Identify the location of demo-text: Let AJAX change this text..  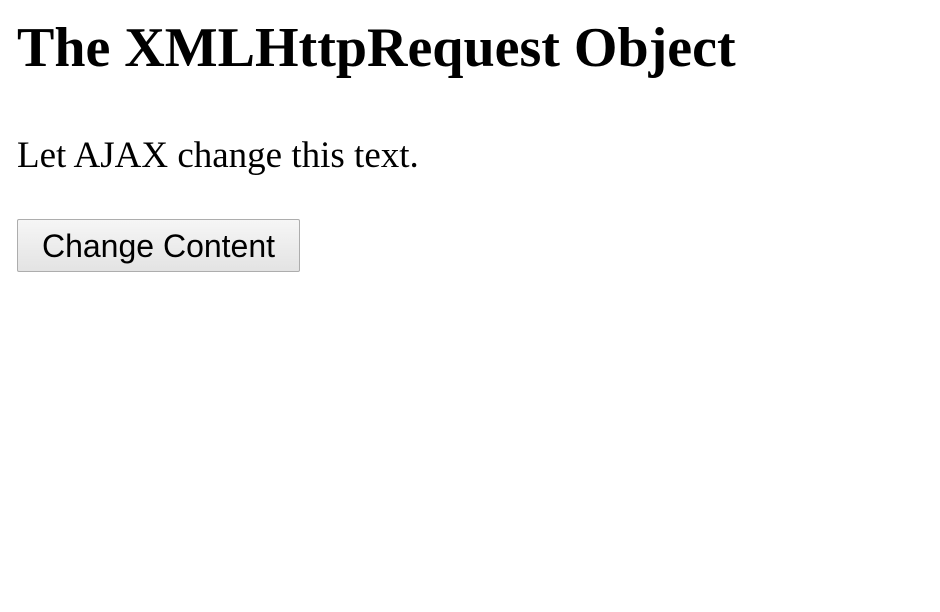
(218, 155).